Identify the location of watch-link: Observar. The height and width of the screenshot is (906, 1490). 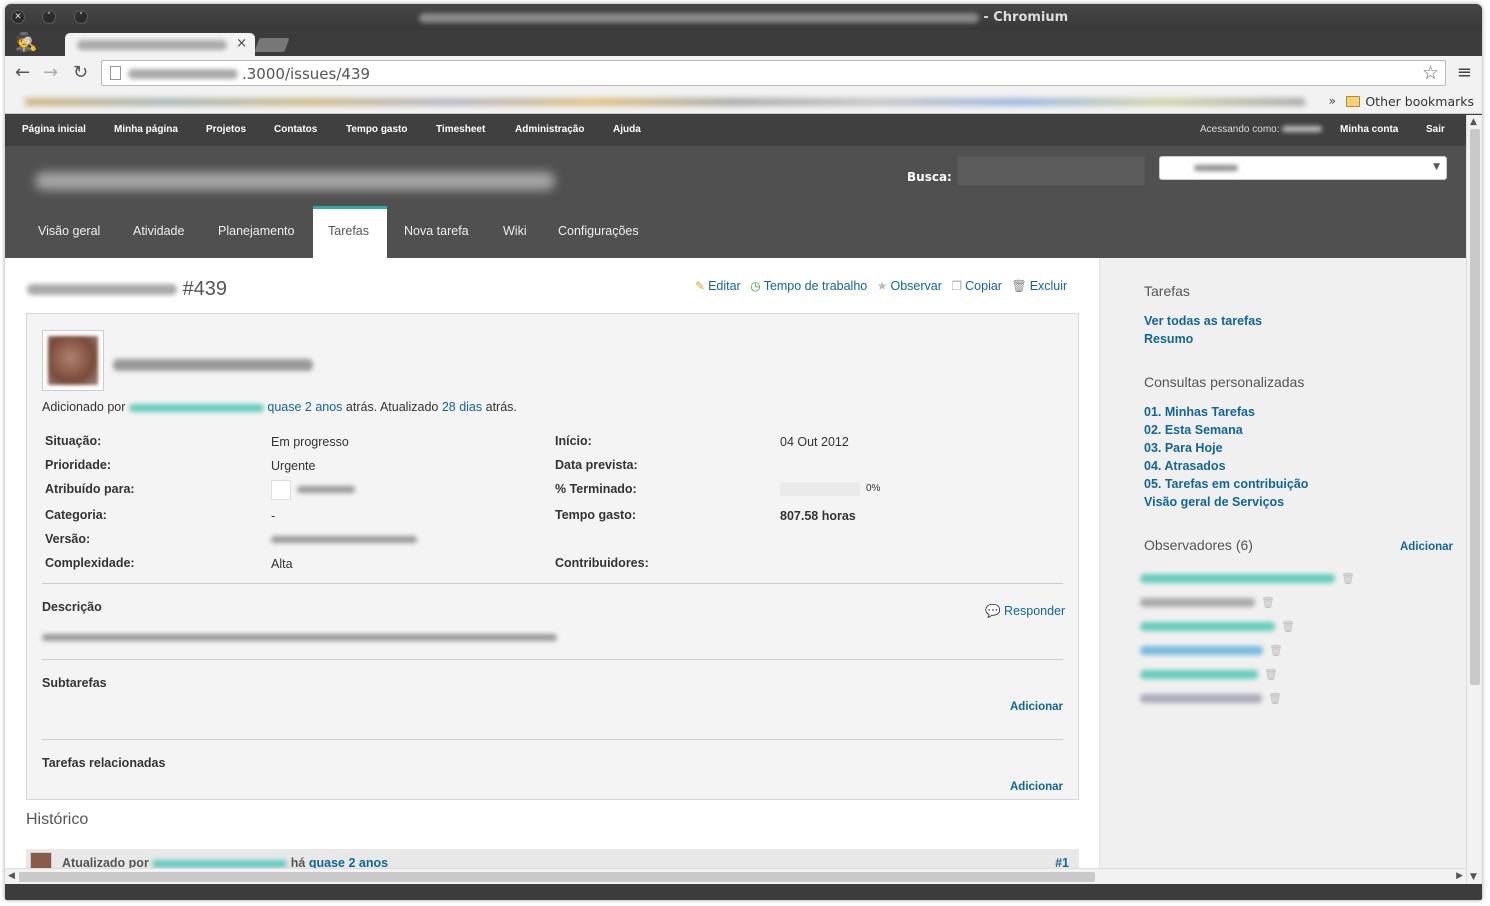
(915, 286).